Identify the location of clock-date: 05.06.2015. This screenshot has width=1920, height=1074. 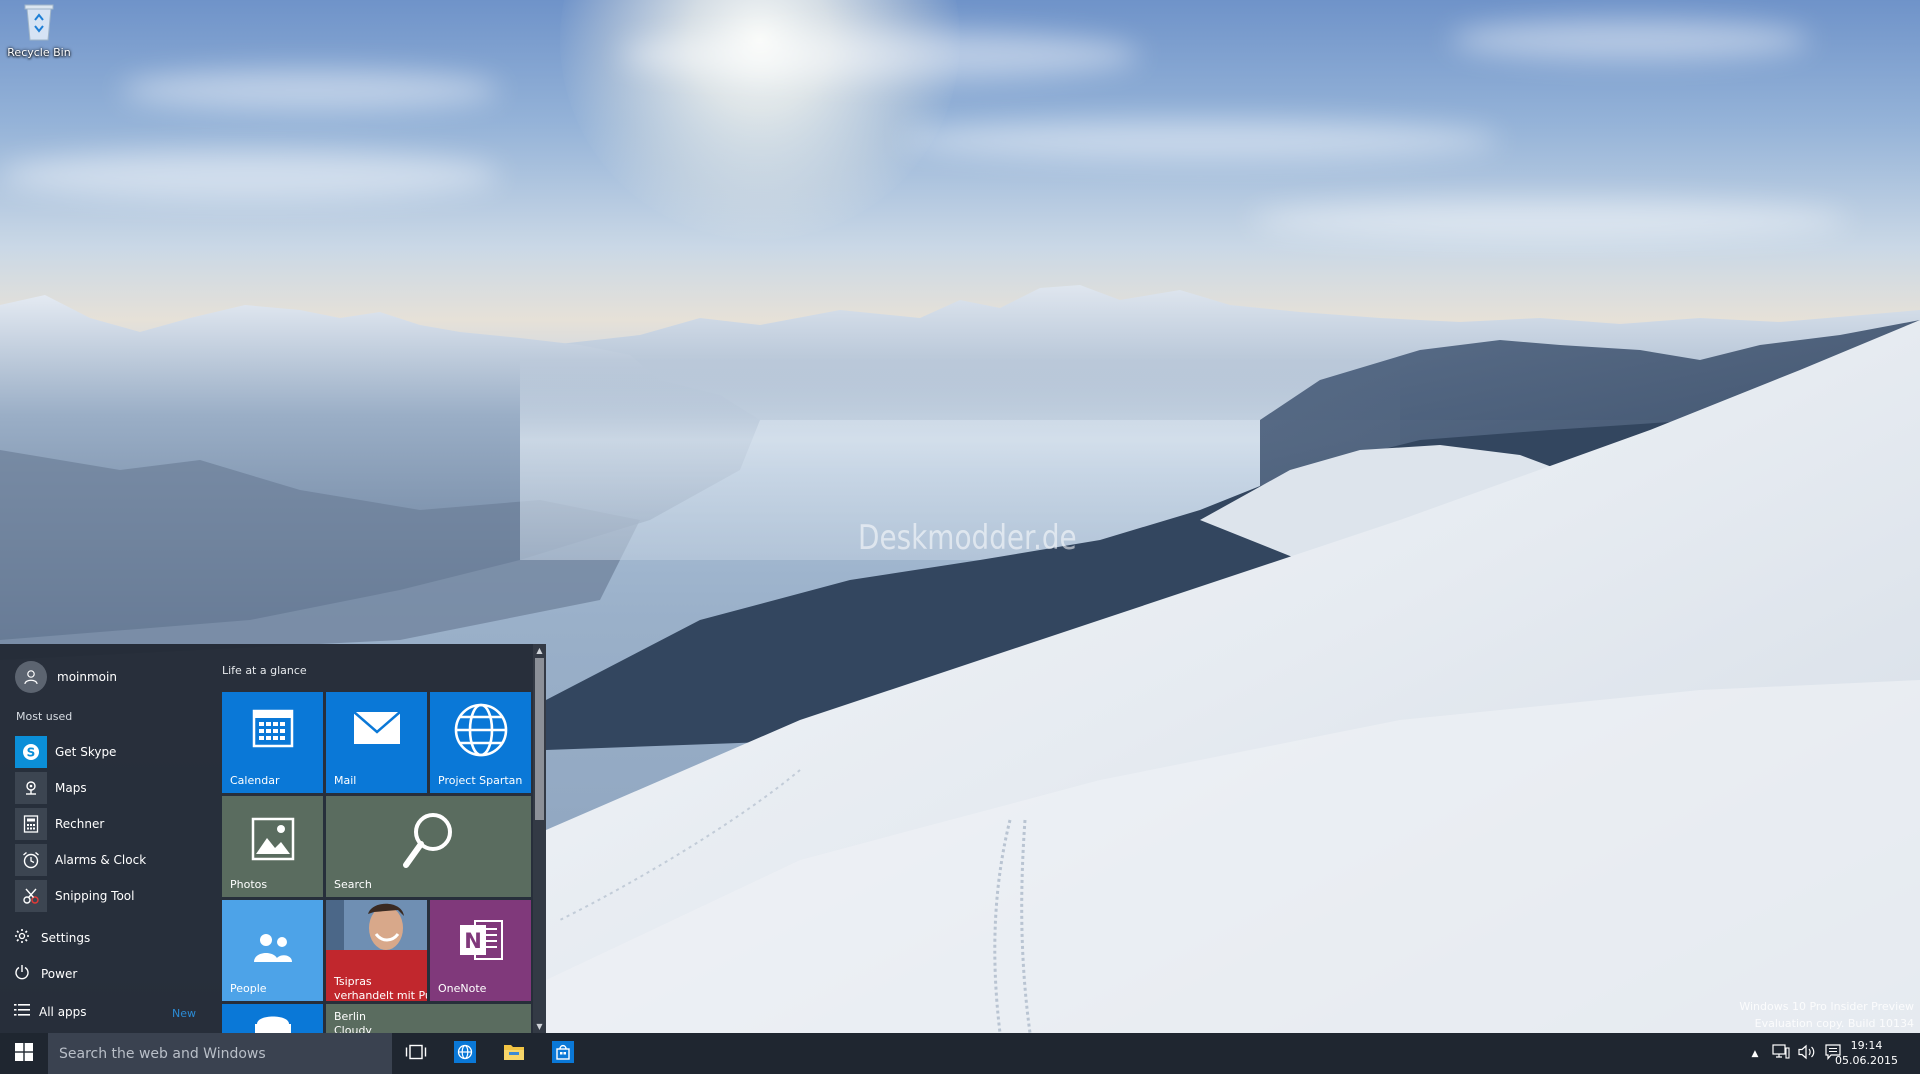
(1866, 1060).